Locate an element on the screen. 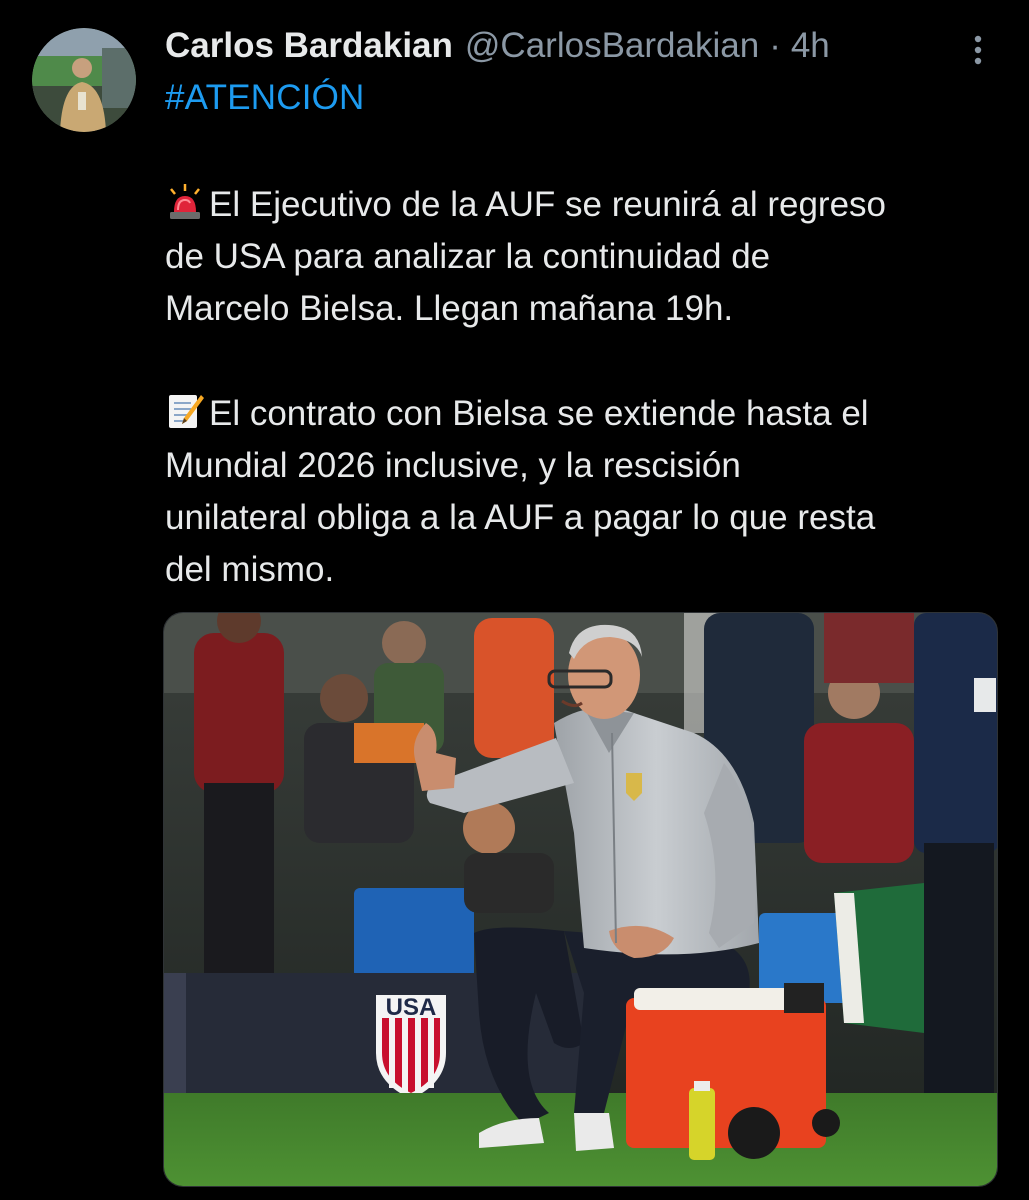 This screenshot has height=1200, width=1029. tweet-timestamp: 4h is located at coordinates (810, 46).